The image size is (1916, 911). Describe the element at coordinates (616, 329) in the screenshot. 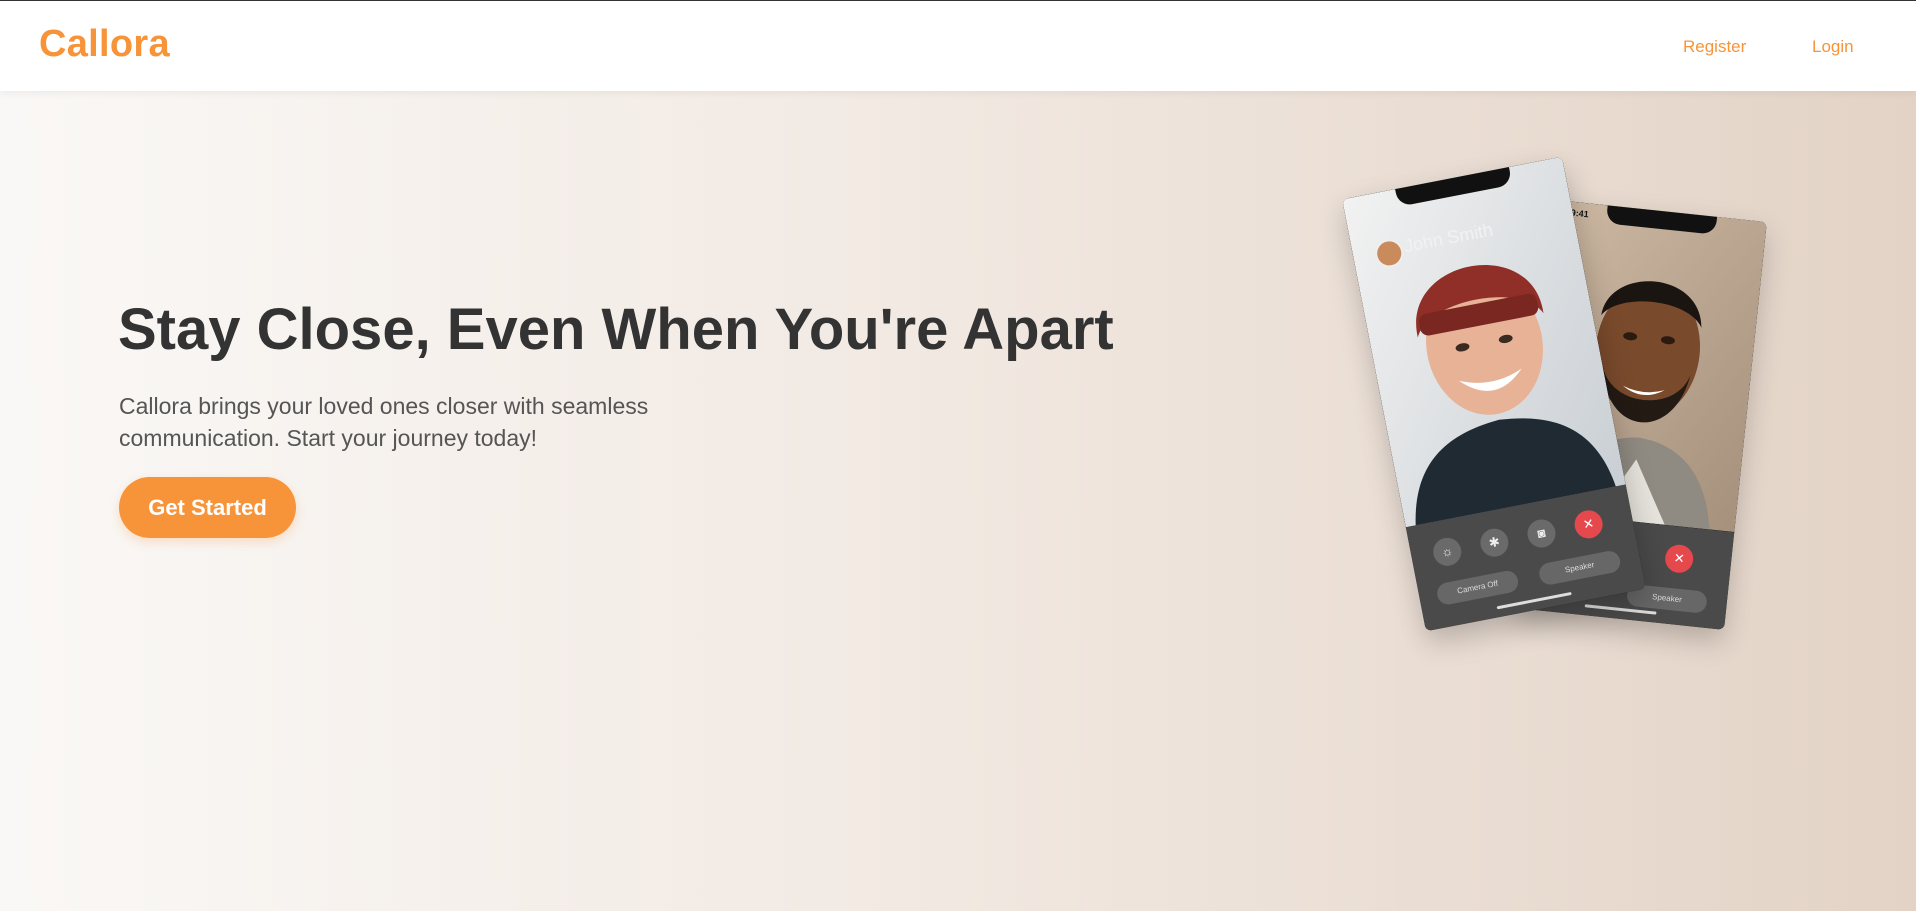

I see `hero-title: Stay Close, Even When You're Apart` at that location.